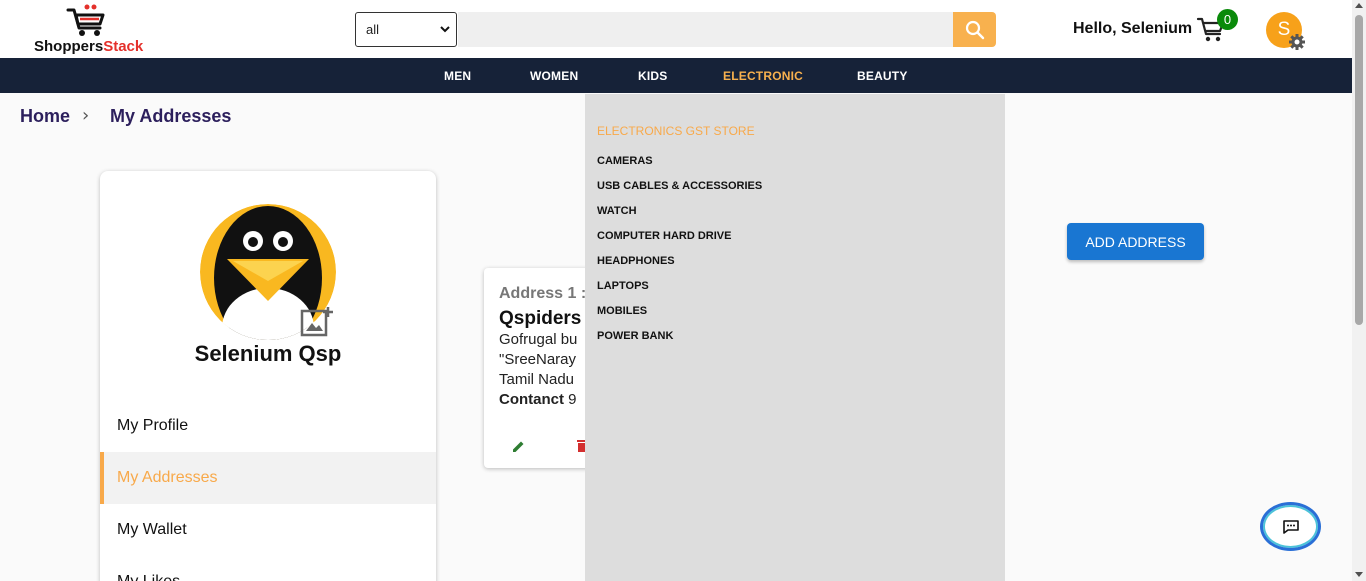  I want to click on add-photo-icon, so click(317, 321).